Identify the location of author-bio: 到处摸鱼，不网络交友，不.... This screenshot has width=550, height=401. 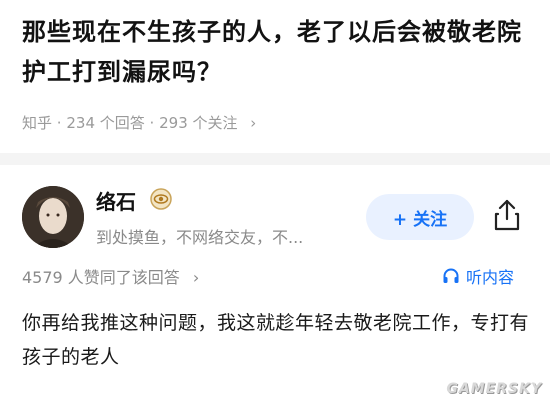
(200, 237).